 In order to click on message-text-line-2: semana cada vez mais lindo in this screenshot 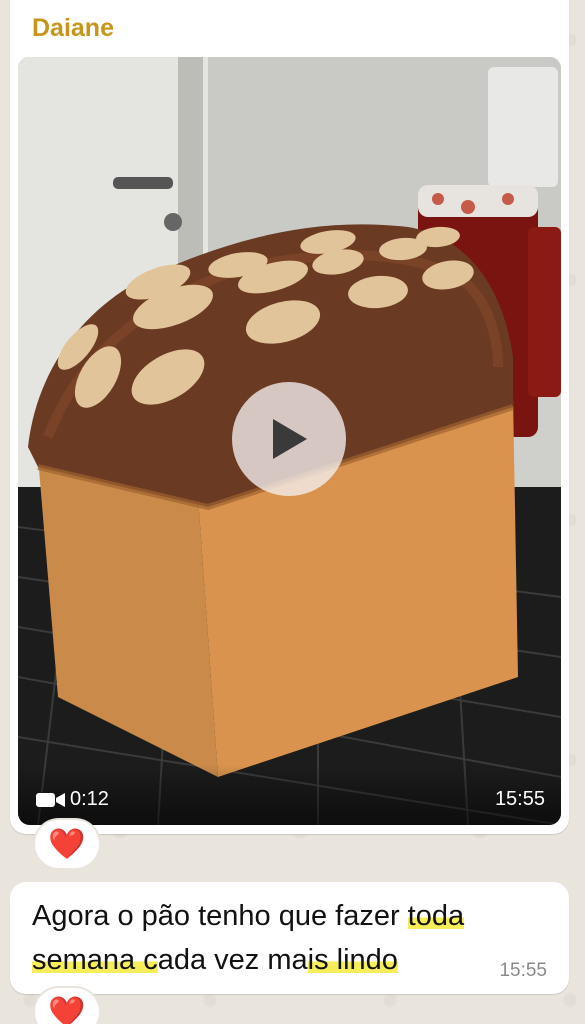, I will do `click(215, 960)`.